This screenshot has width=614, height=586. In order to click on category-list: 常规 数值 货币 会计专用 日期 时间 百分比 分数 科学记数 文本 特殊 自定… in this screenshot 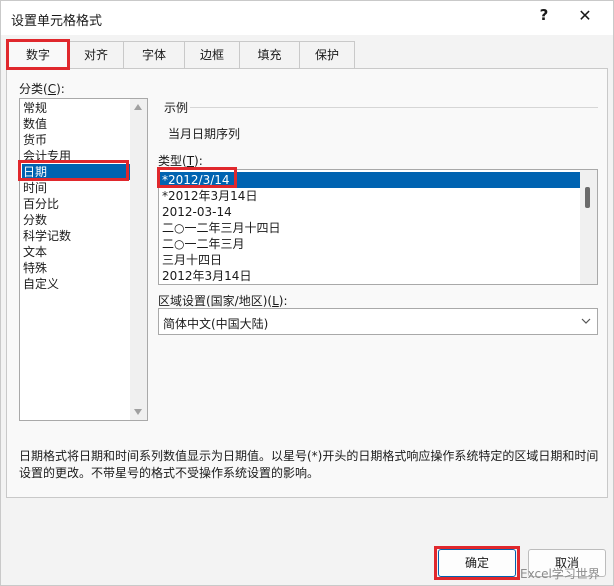, I will do `click(83, 259)`.